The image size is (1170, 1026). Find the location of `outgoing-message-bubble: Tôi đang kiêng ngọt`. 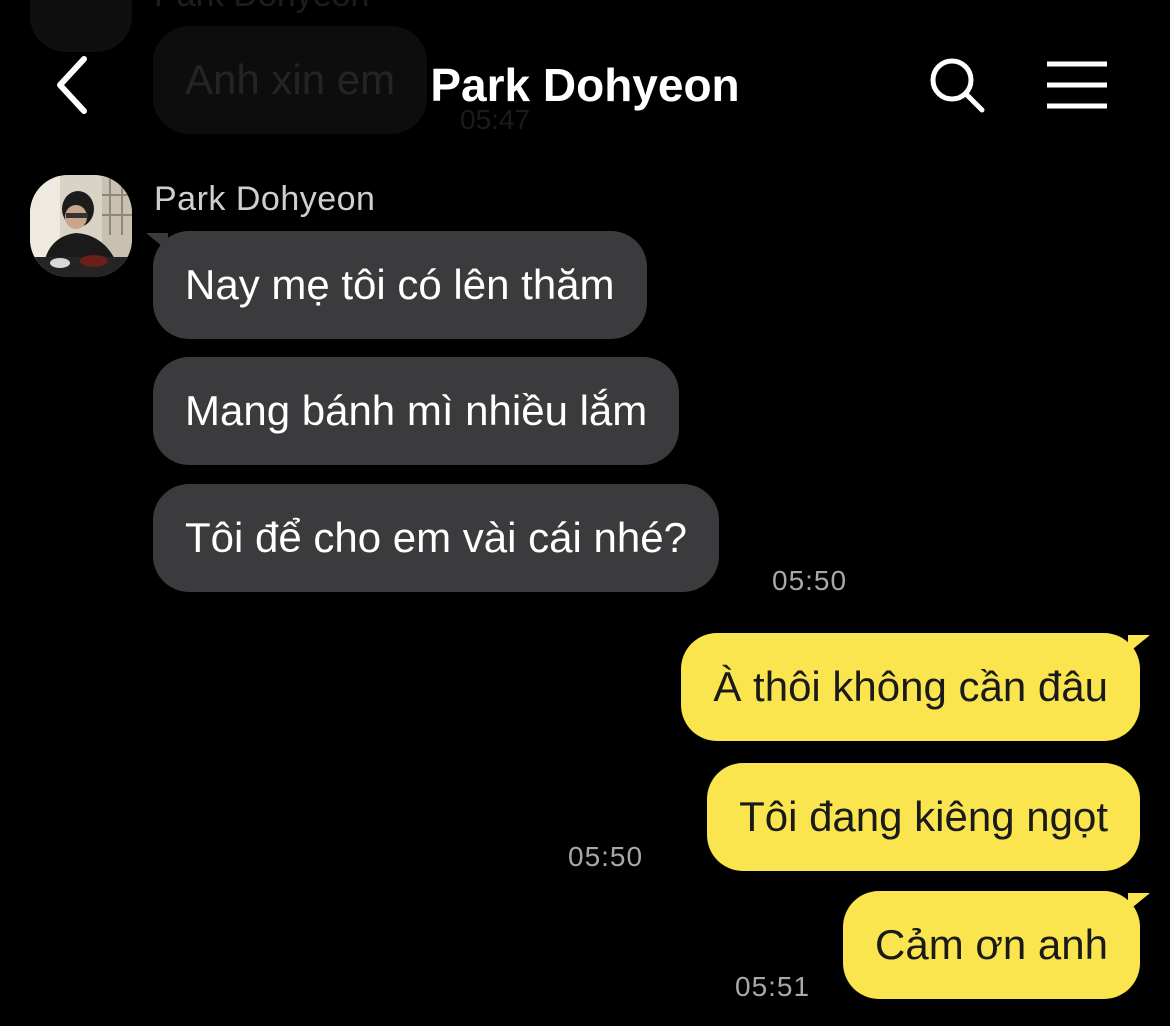

outgoing-message-bubble: Tôi đang kiêng ngọt is located at coordinates (923, 817).